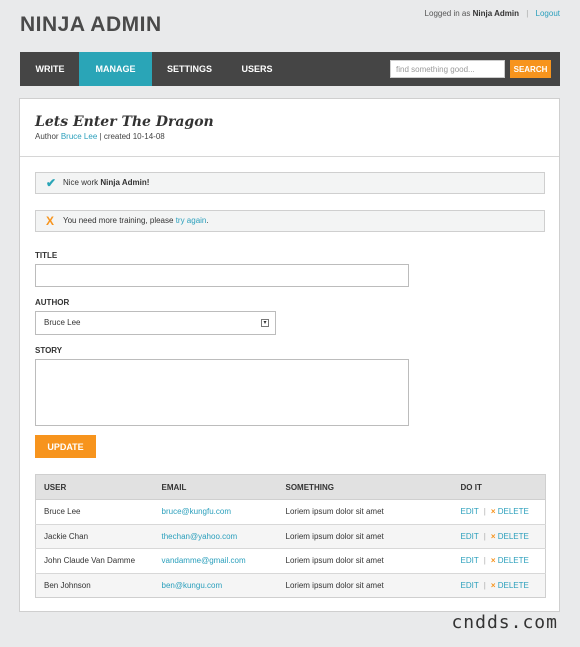  I want to click on user-cell: Ben Johnson, so click(94, 585).